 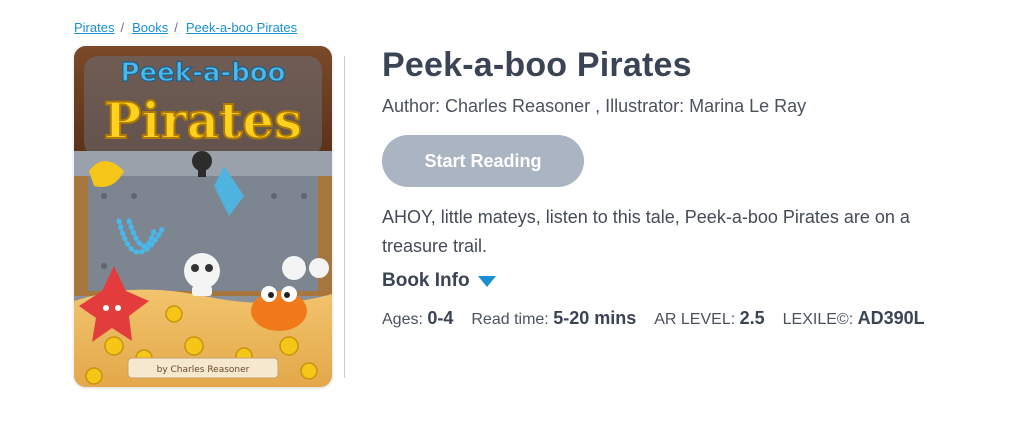 What do you see at coordinates (483, 161) in the screenshot?
I see `start-reading-button: Start Reading` at bounding box center [483, 161].